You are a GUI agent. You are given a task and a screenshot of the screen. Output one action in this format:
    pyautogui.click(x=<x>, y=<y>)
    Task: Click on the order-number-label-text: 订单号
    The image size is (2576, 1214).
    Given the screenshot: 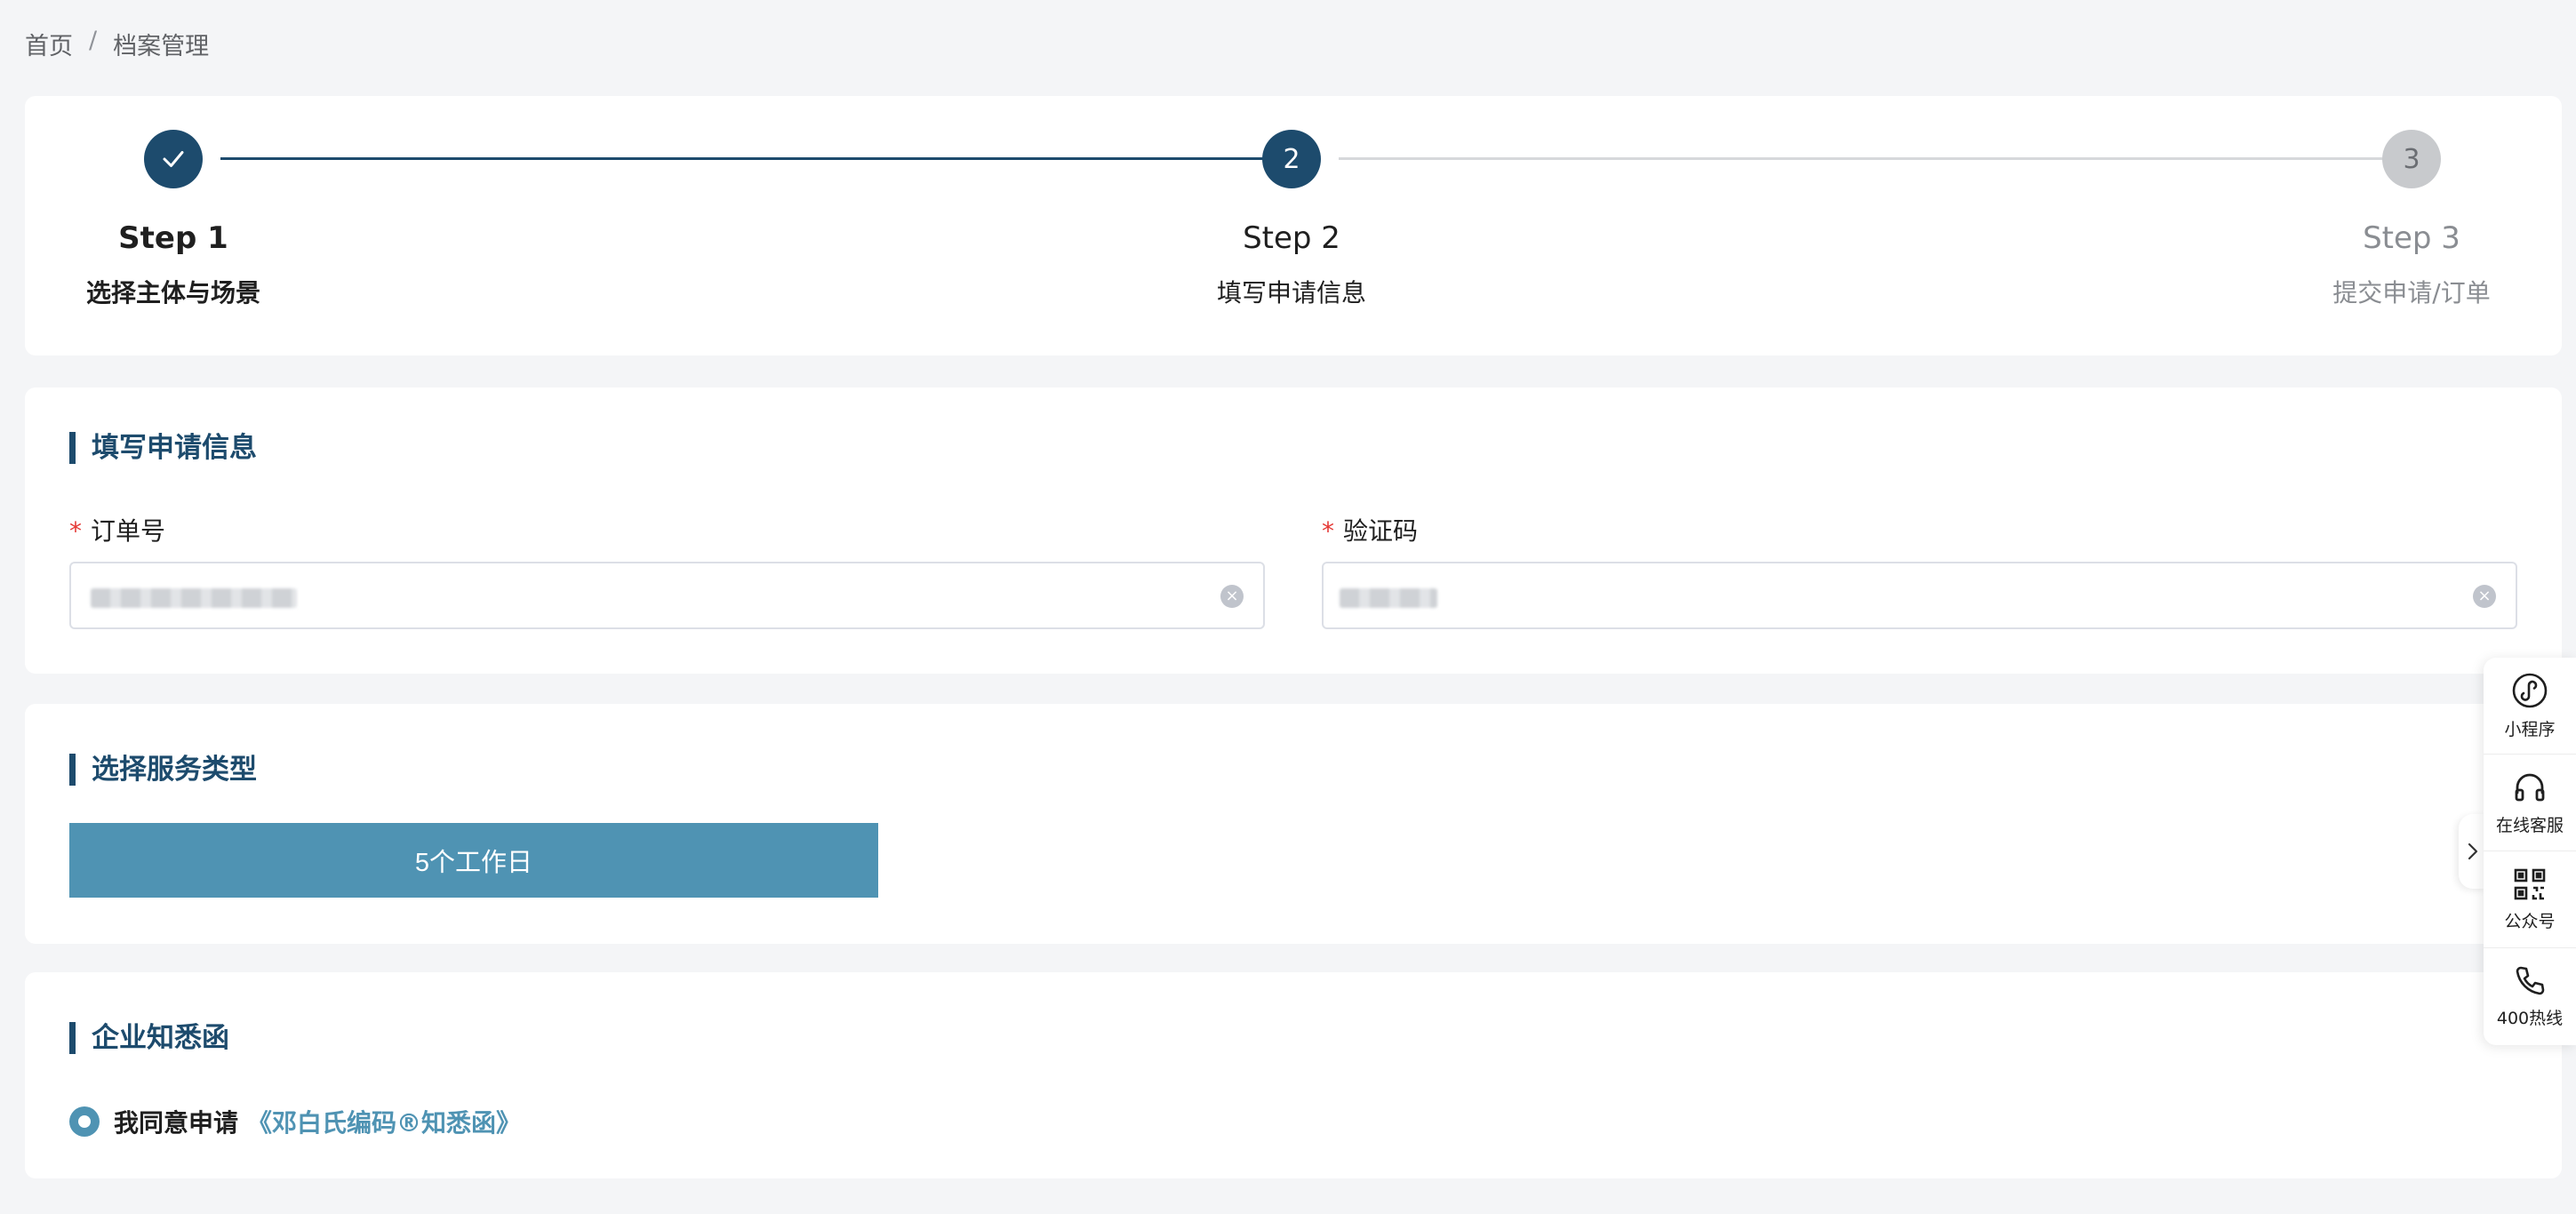 What is the action you would take?
    pyautogui.click(x=128, y=531)
    